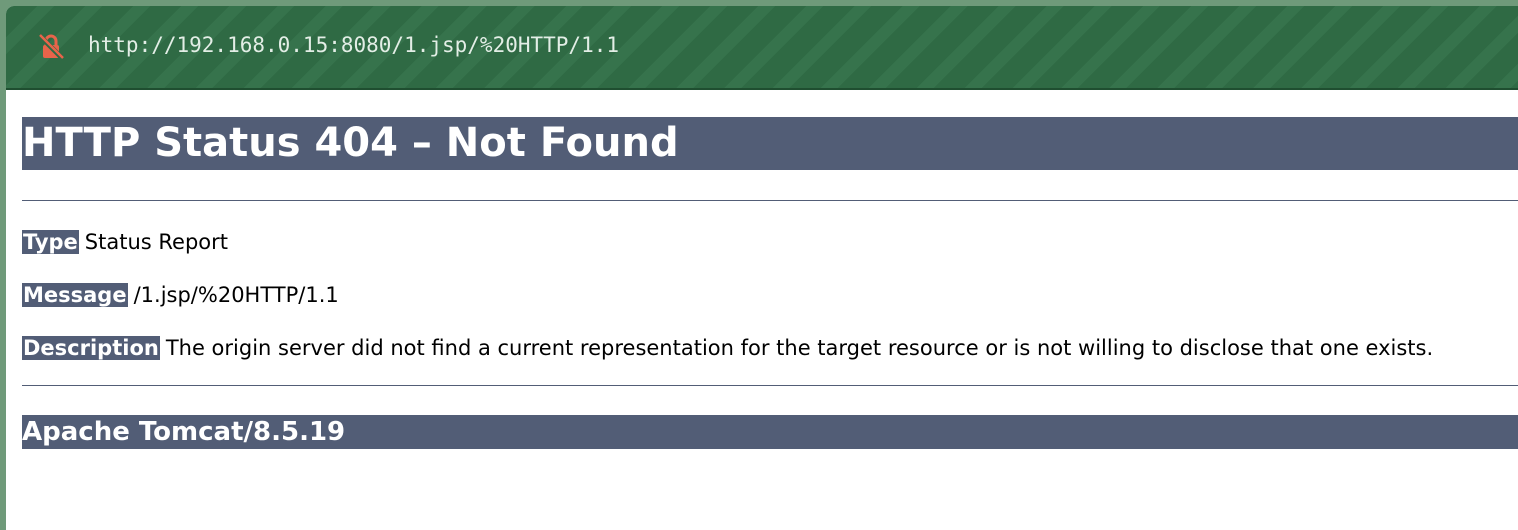 This screenshot has height=530, width=1518. I want to click on type-row: Type Status Report, so click(770, 242).